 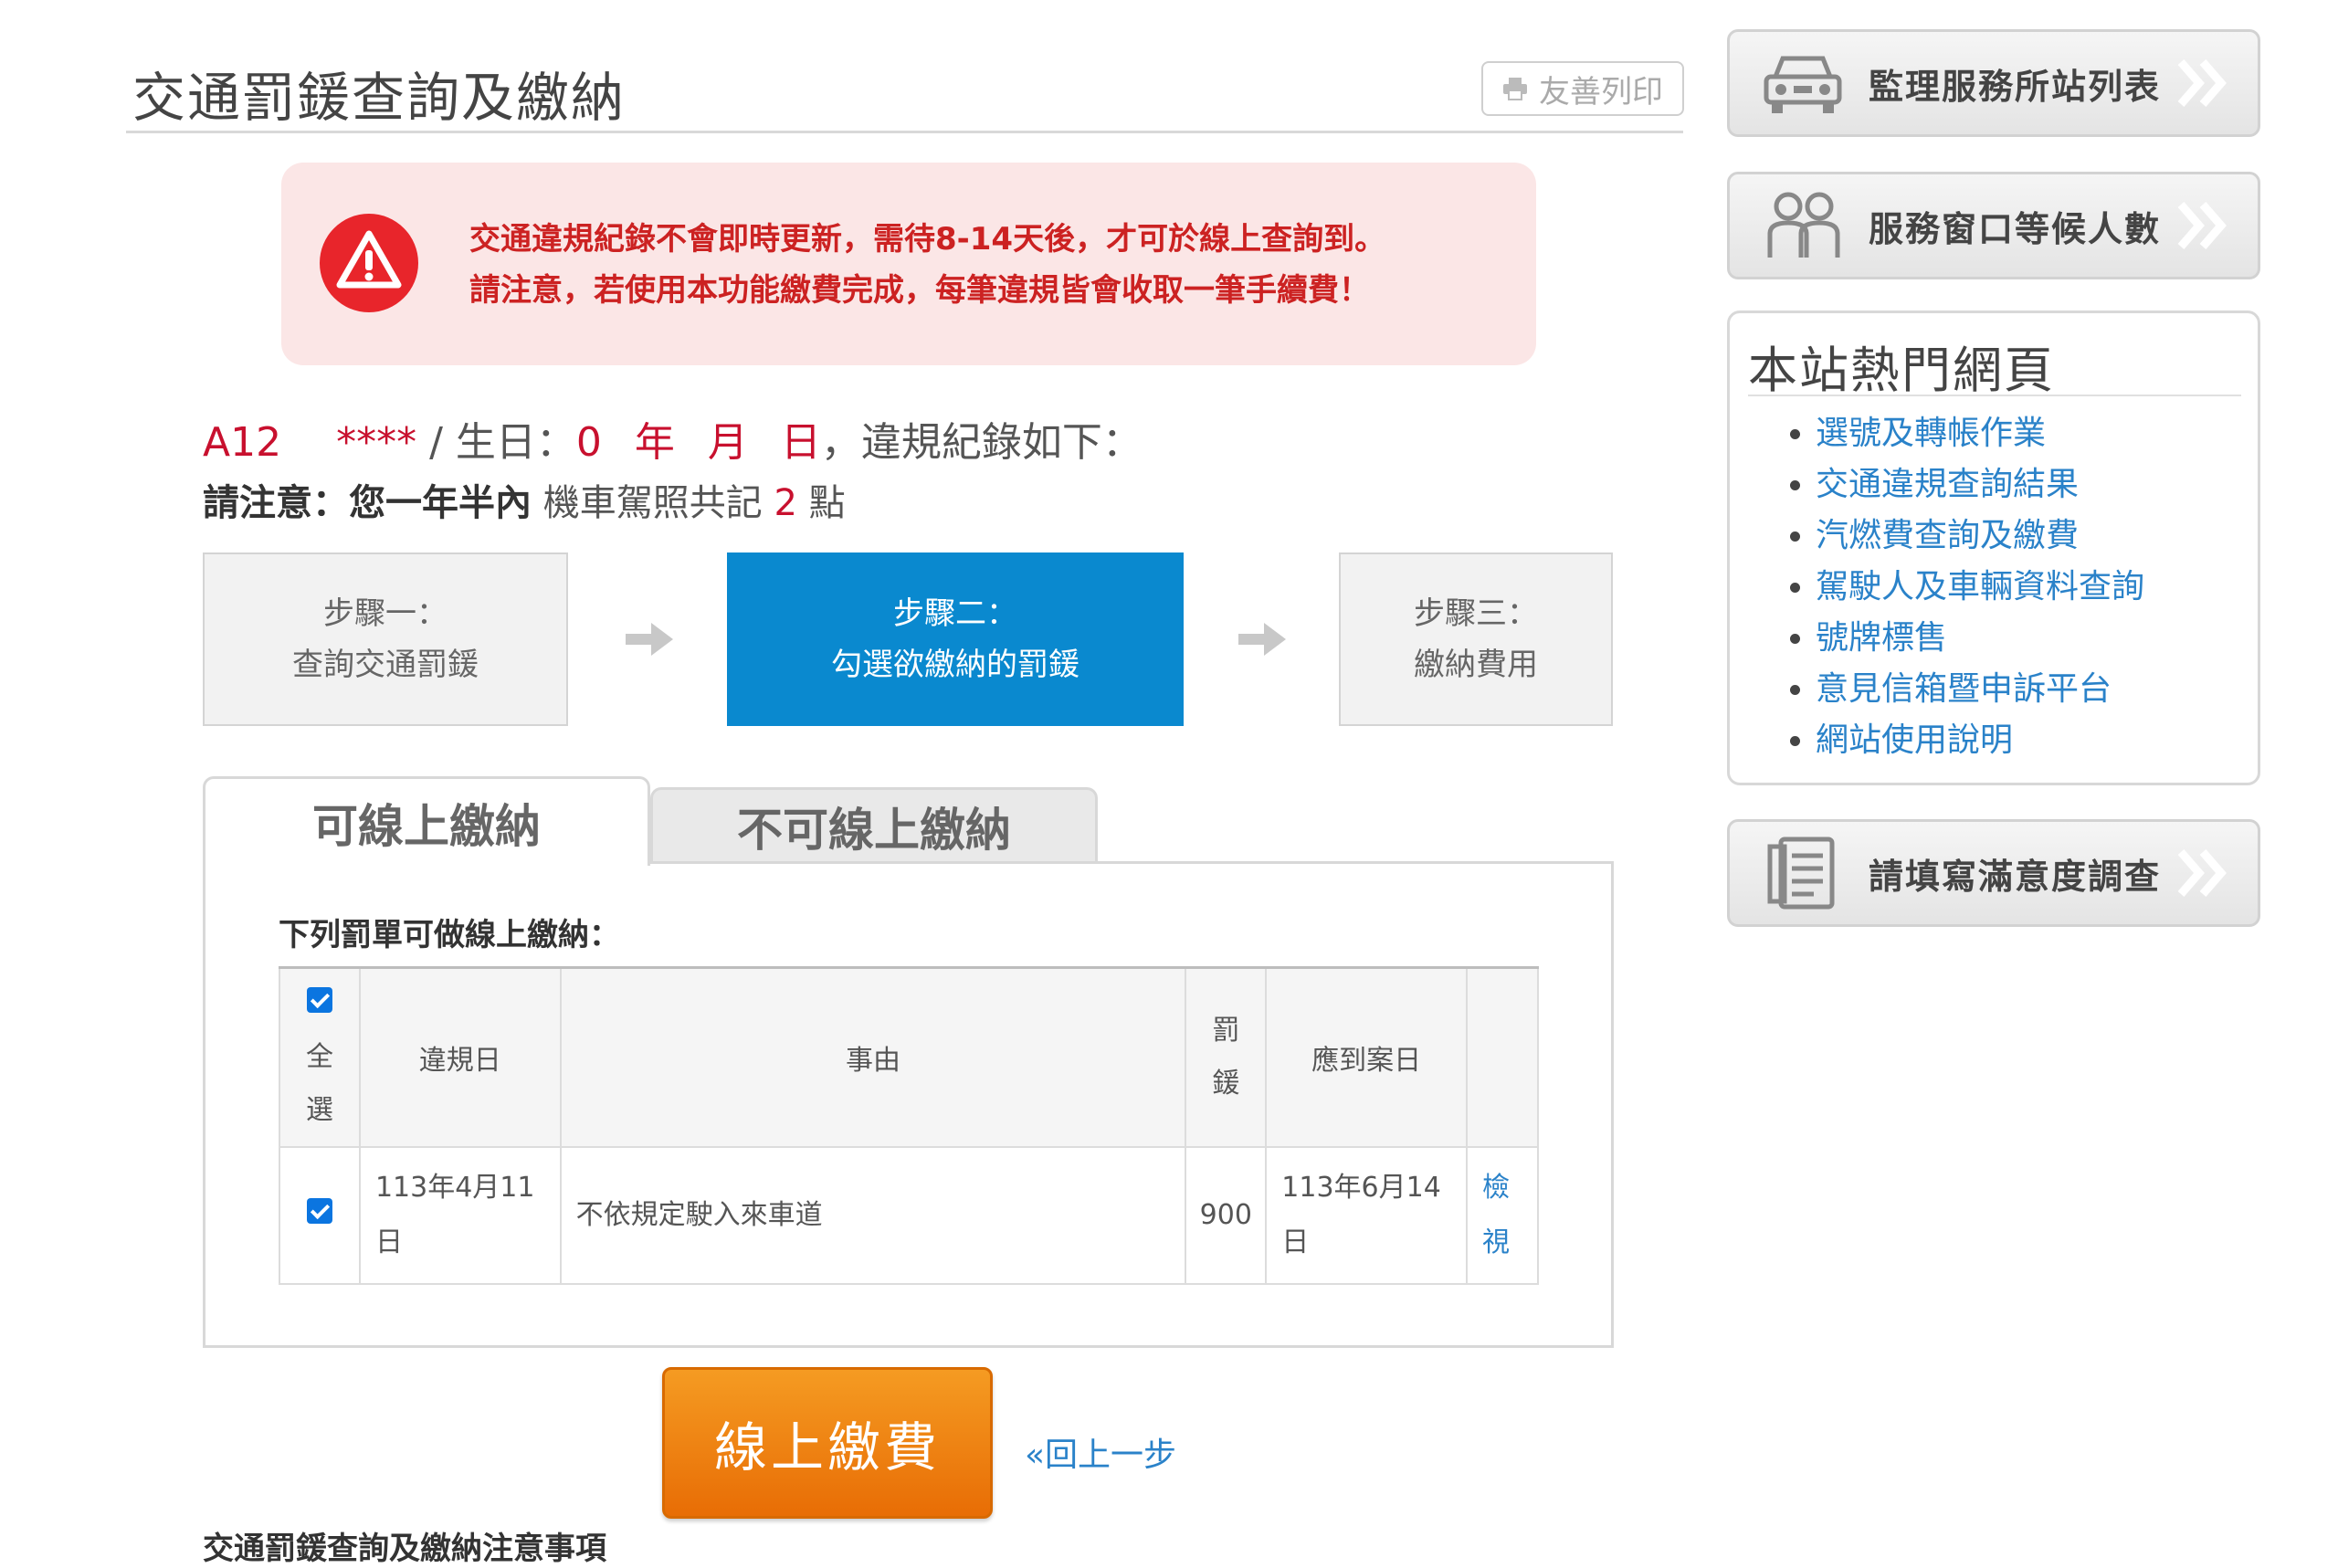 What do you see at coordinates (460, 1057) in the screenshot?
I see `header-violation-date: 違規日` at bounding box center [460, 1057].